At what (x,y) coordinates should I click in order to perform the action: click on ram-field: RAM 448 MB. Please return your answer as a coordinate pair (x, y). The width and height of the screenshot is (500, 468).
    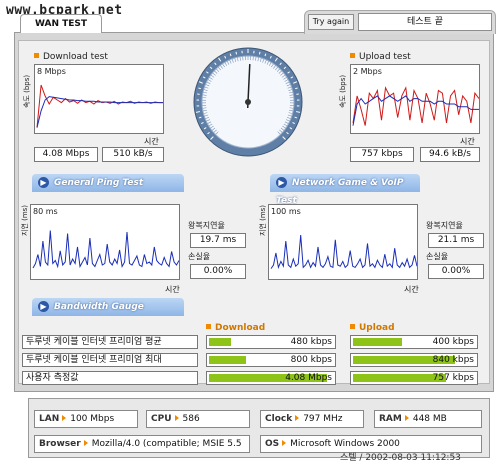
    Looking at the image, I should click on (428, 419).